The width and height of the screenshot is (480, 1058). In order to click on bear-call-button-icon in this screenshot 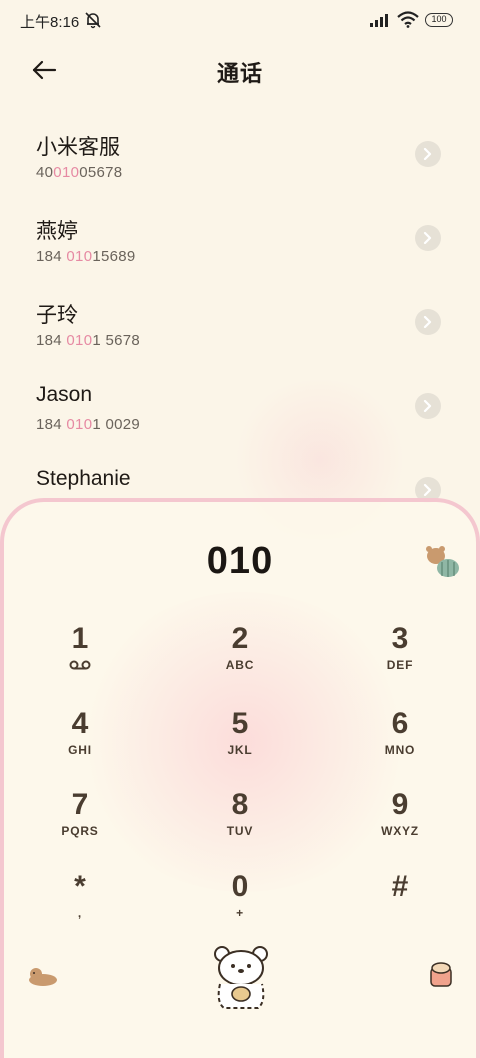, I will do `click(241, 978)`.